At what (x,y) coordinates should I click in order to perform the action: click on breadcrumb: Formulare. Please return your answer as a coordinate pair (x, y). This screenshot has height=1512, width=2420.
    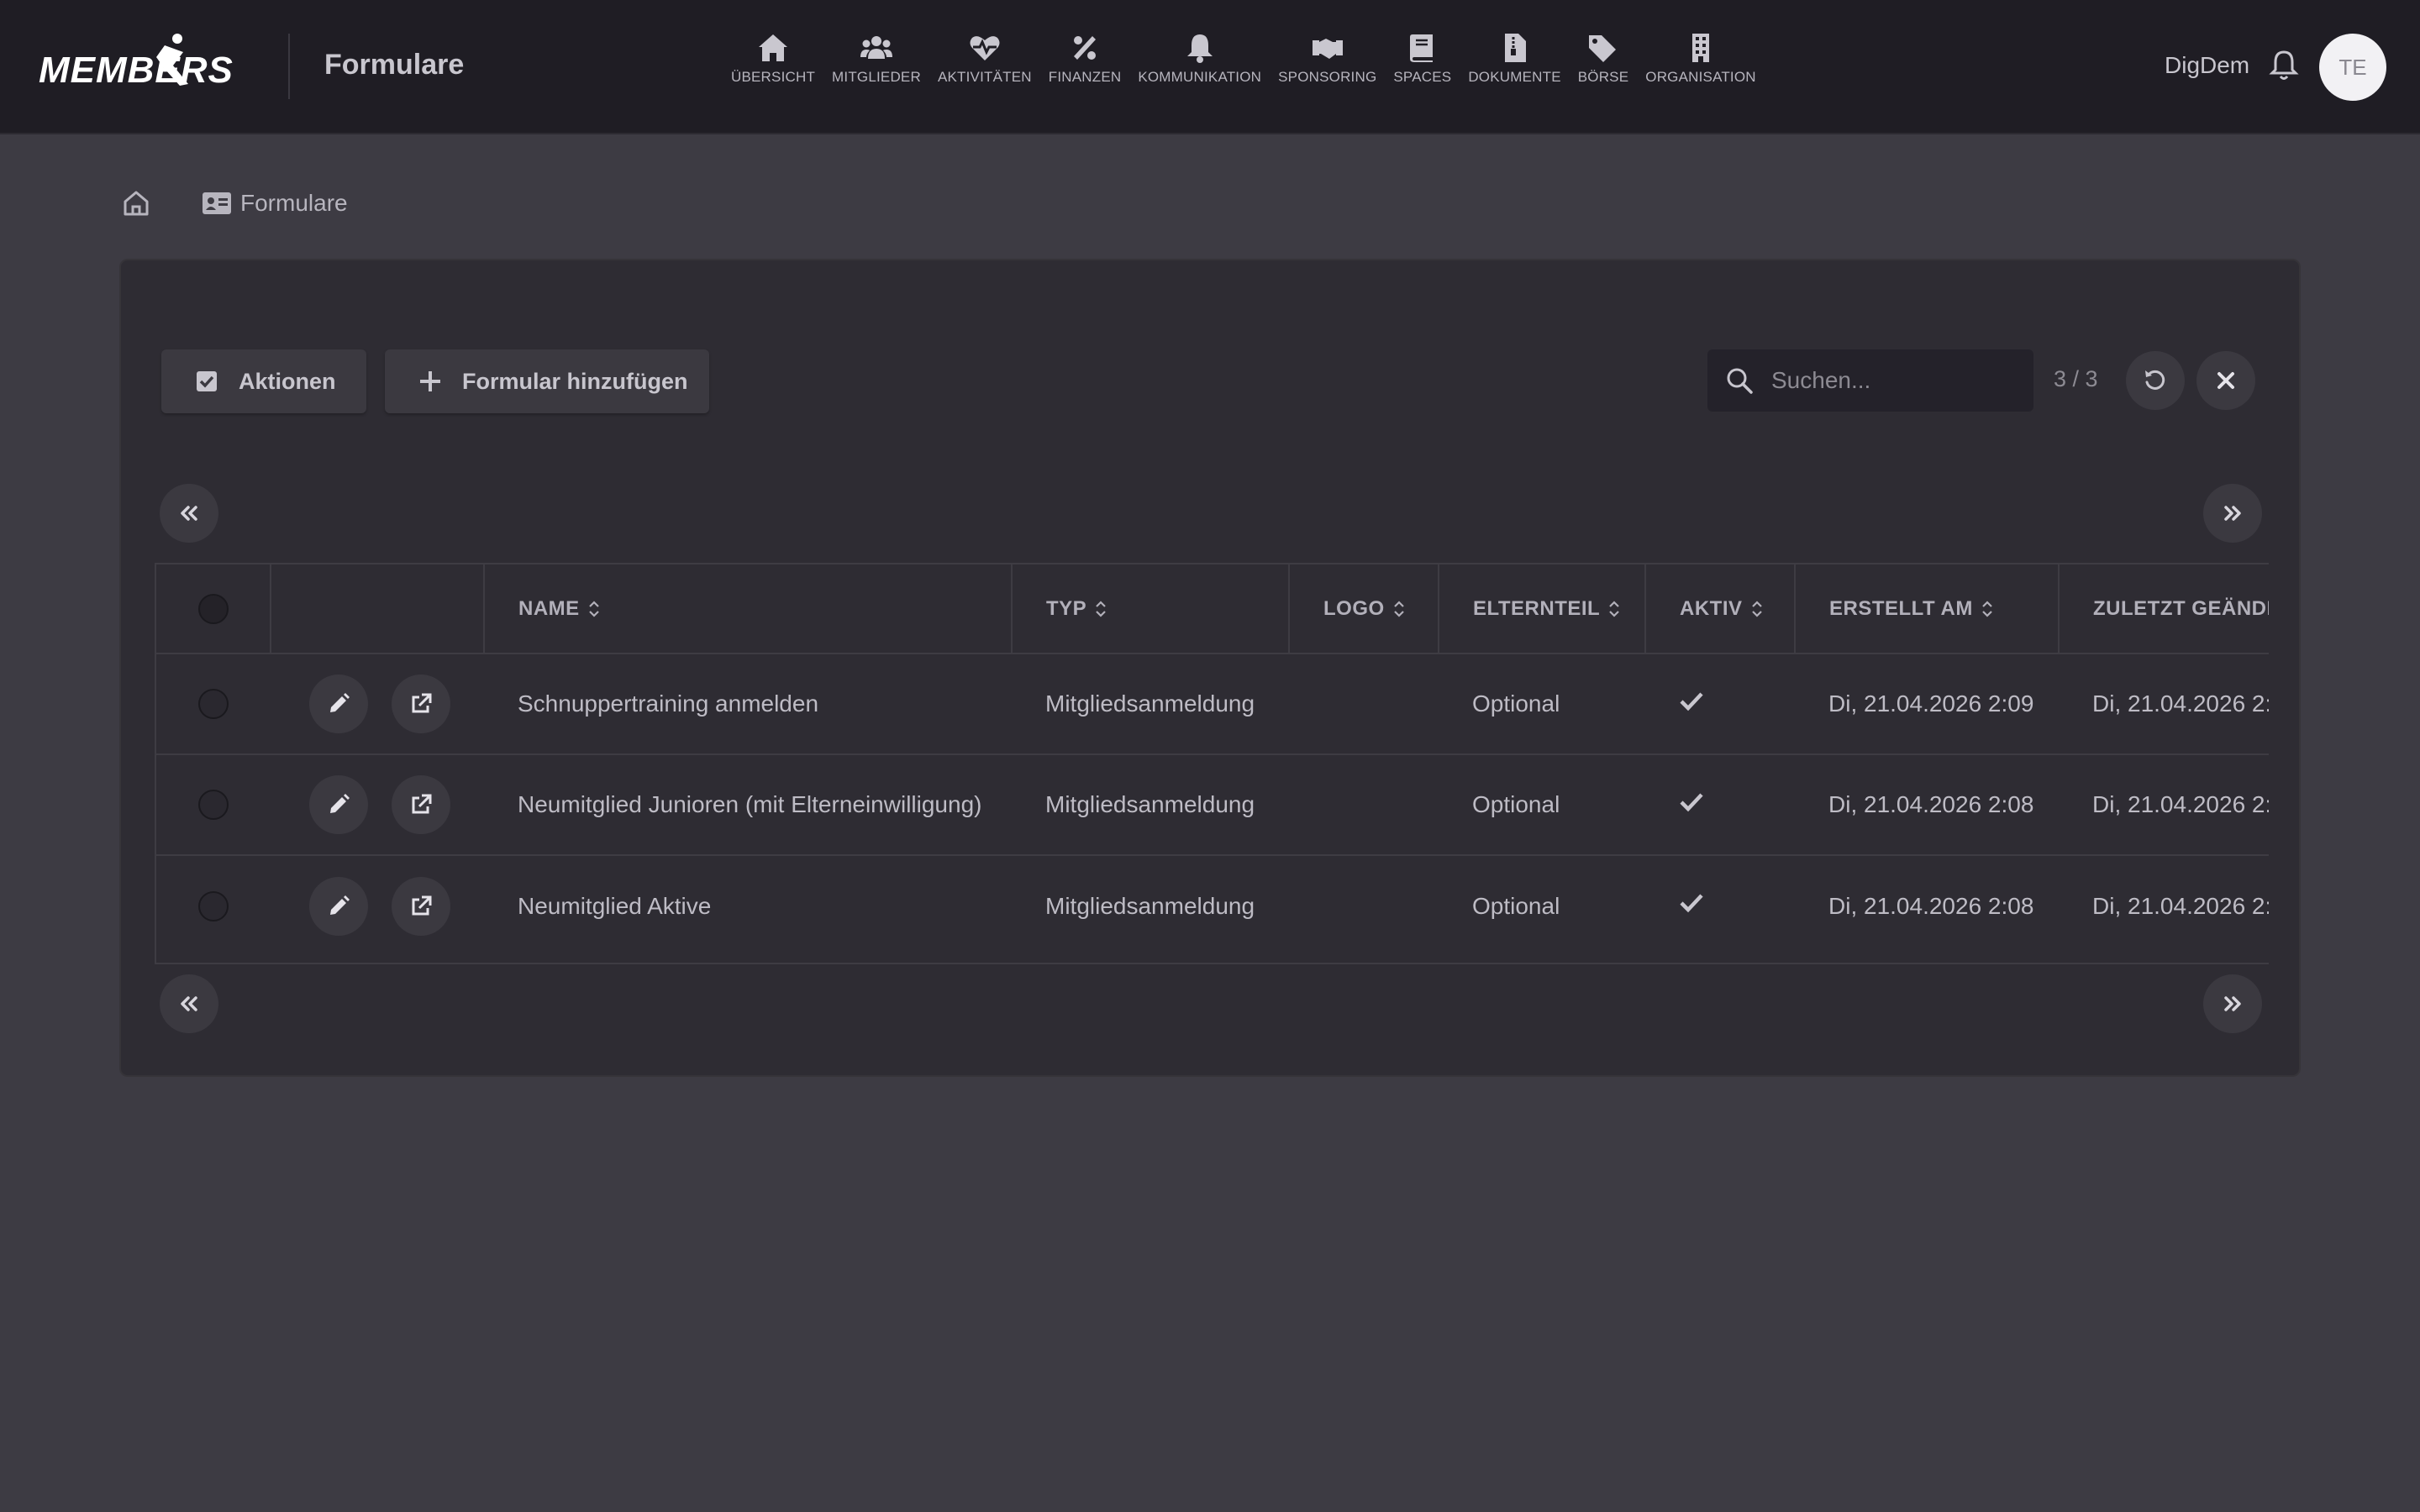
    Looking at the image, I should click on (234, 203).